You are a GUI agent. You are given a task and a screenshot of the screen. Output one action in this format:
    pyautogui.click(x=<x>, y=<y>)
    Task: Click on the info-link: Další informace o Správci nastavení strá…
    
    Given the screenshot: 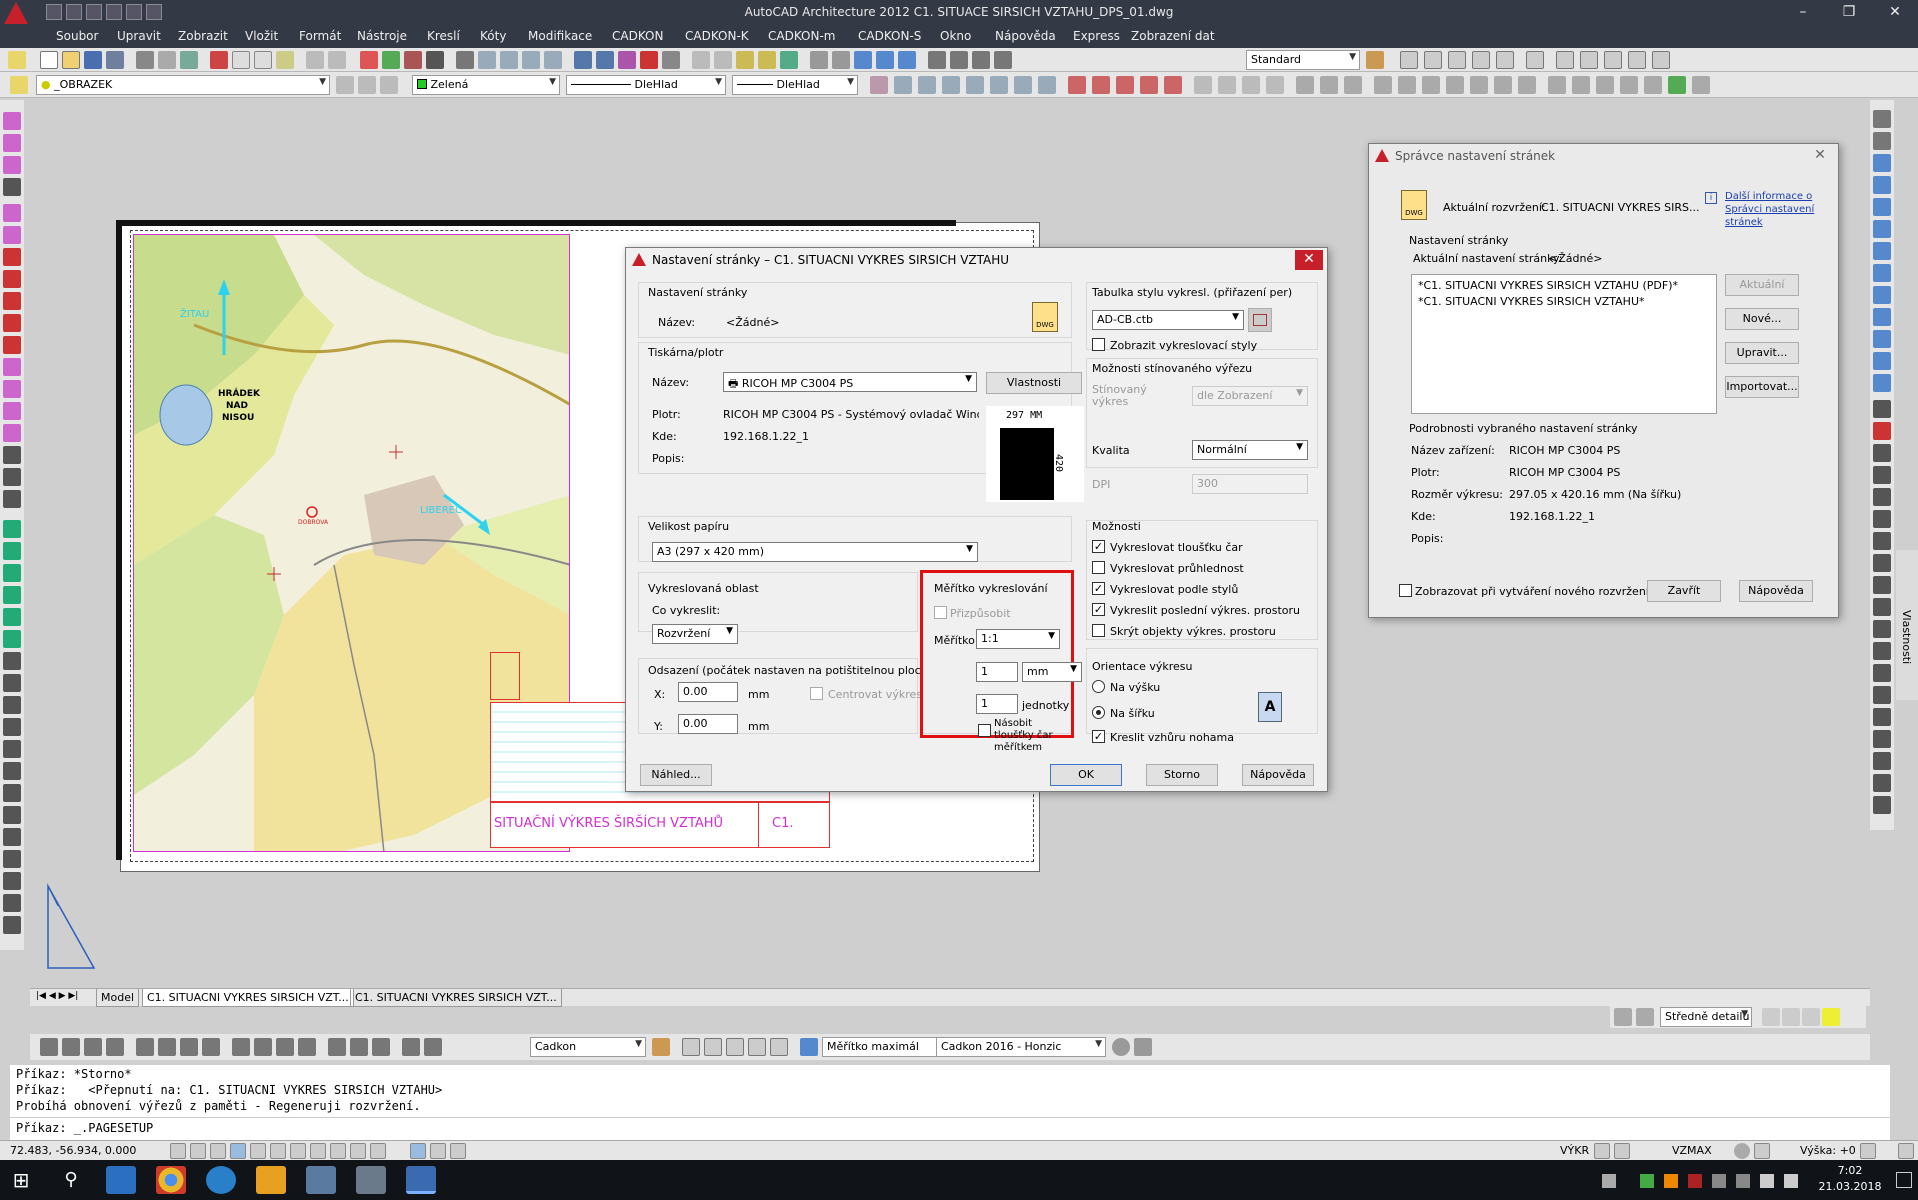 What is the action you would take?
    pyautogui.click(x=1775, y=209)
    